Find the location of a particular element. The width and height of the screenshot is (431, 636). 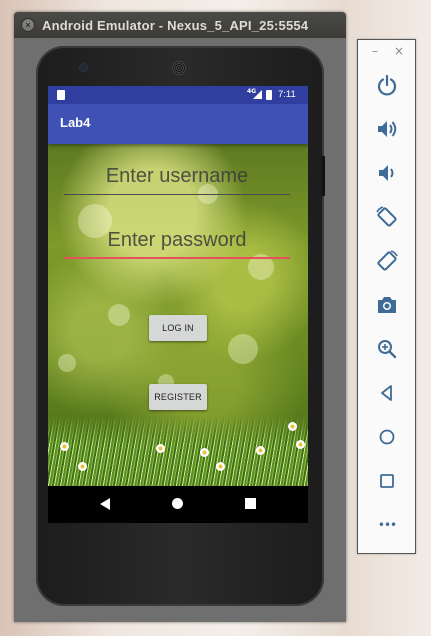

back-icon is located at coordinates (387, 393).